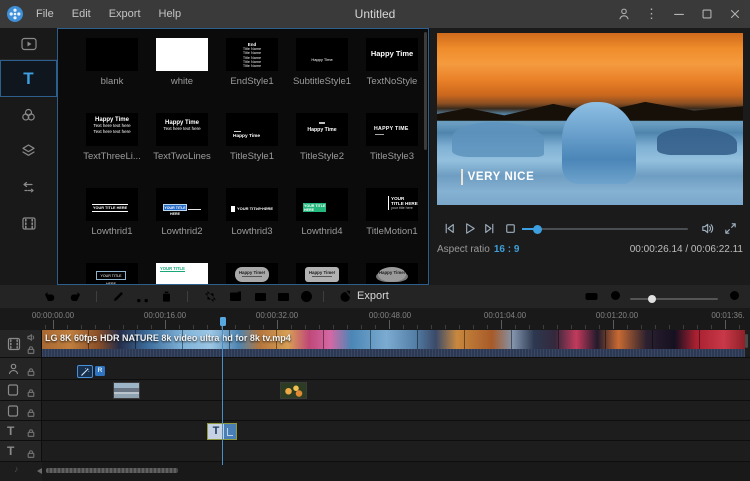 This screenshot has height=481, width=750. Describe the element at coordinates (112, 225) in the screenshot. I see `text-style-item: YOUR TITLE HERE Lowthrid1` at that location.